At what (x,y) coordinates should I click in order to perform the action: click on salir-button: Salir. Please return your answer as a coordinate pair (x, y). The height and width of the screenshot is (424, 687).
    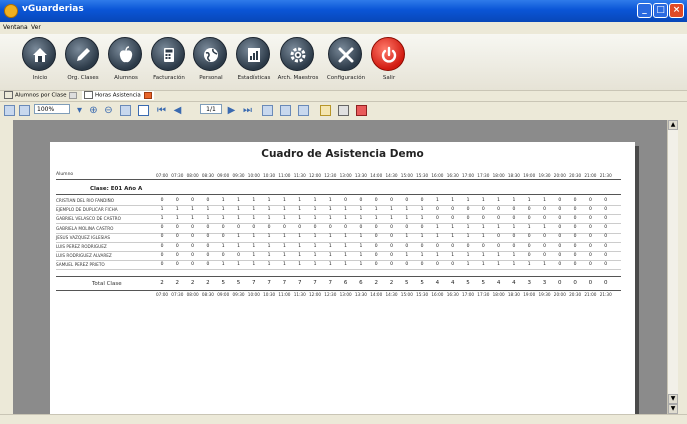
    Looking at the image, I should click on (389, 63).